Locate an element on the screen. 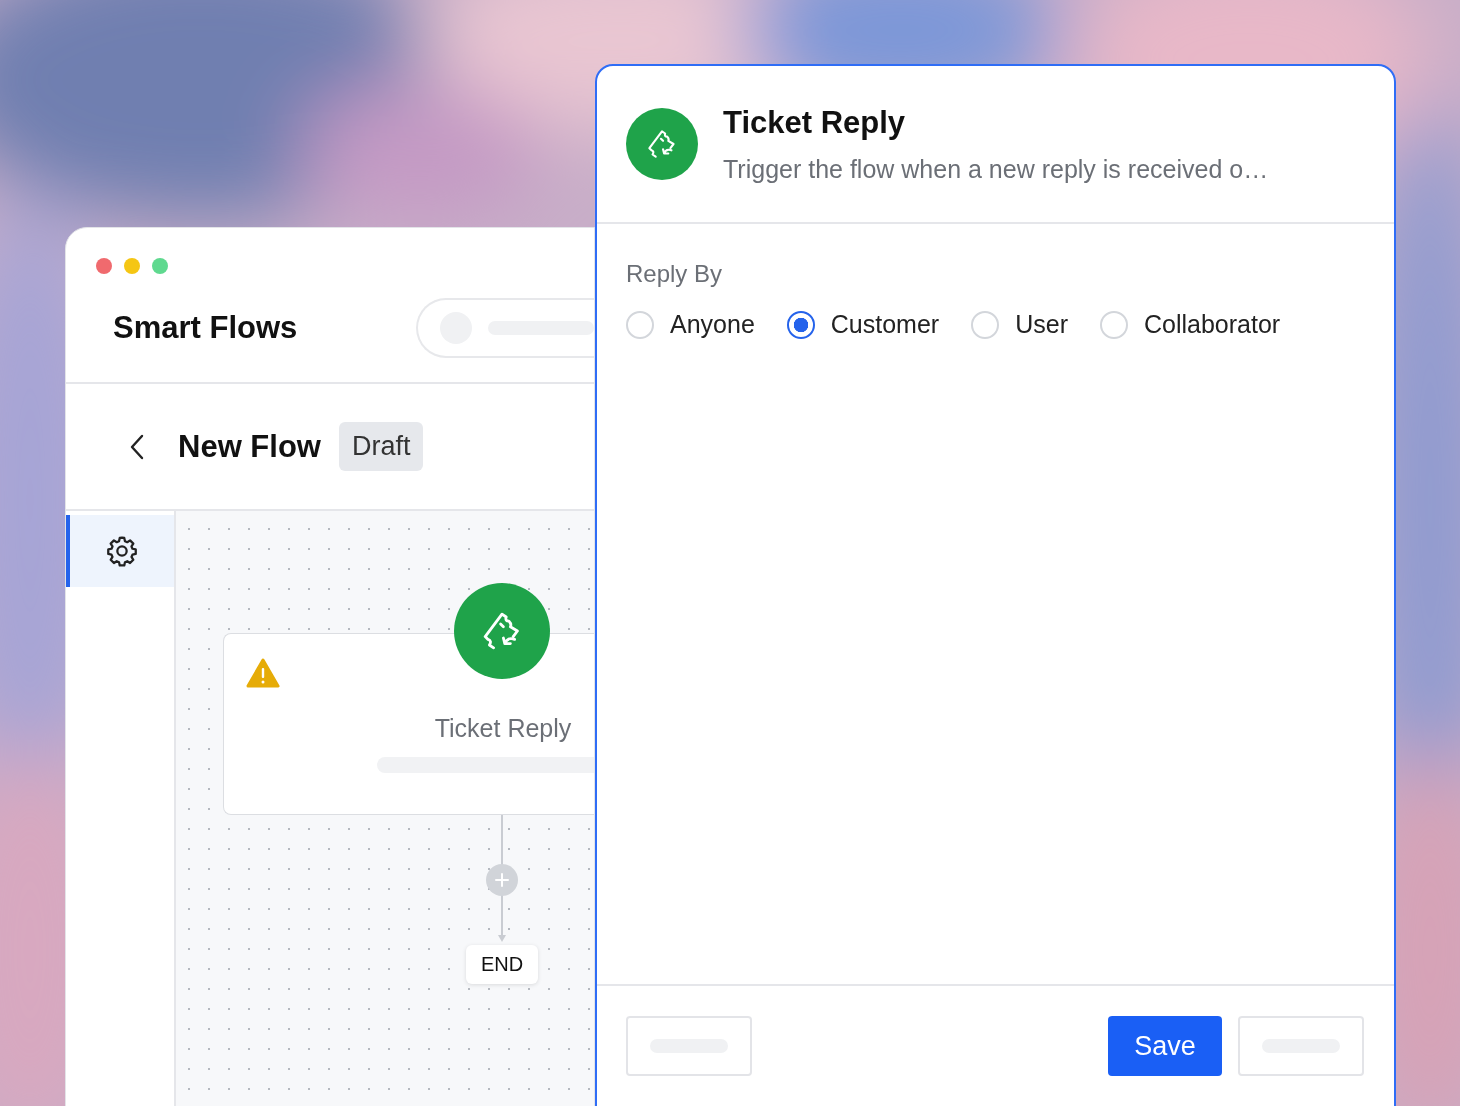 The image size is (1460, 1106). save-button: Save is located at coordinates (1165, 1046).